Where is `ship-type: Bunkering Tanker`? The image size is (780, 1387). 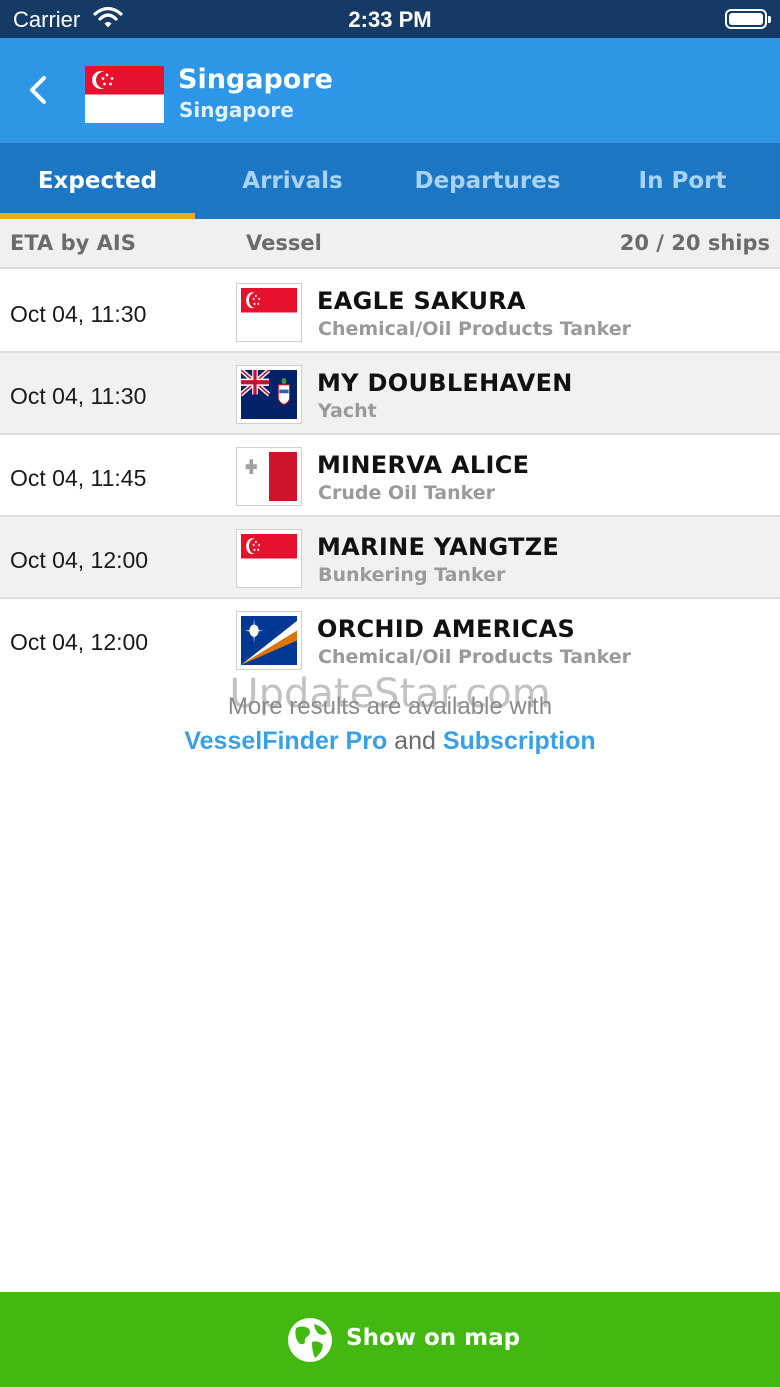
ship-type: Bunkering Tanker is located at coordinates (412, 575).